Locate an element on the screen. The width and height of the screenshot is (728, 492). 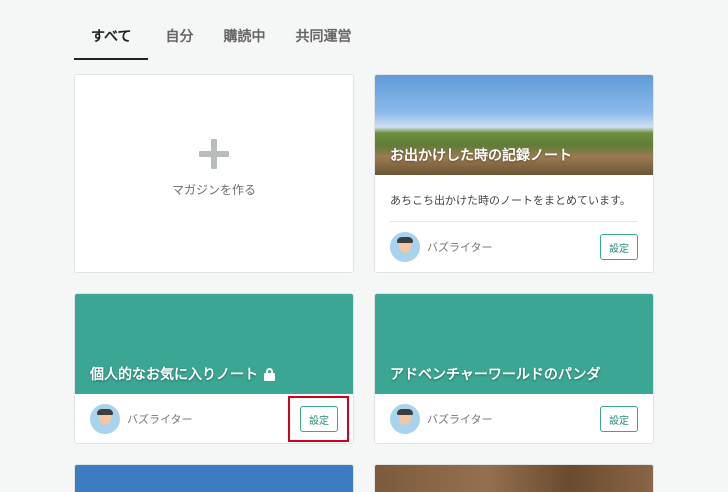
tab-mine: 自分 is located at coordinates (179, 39).